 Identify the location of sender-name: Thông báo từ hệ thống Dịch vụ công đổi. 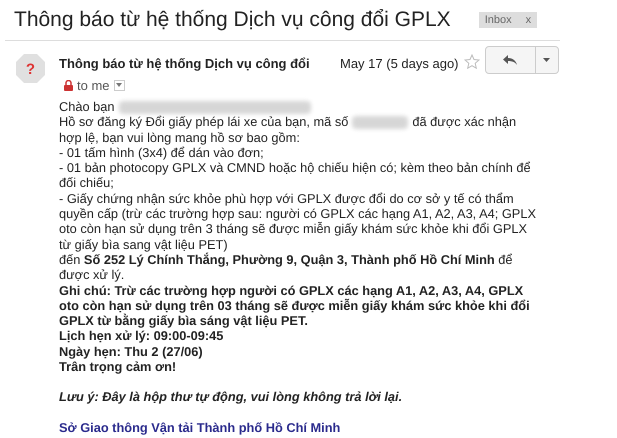
(185, 64).